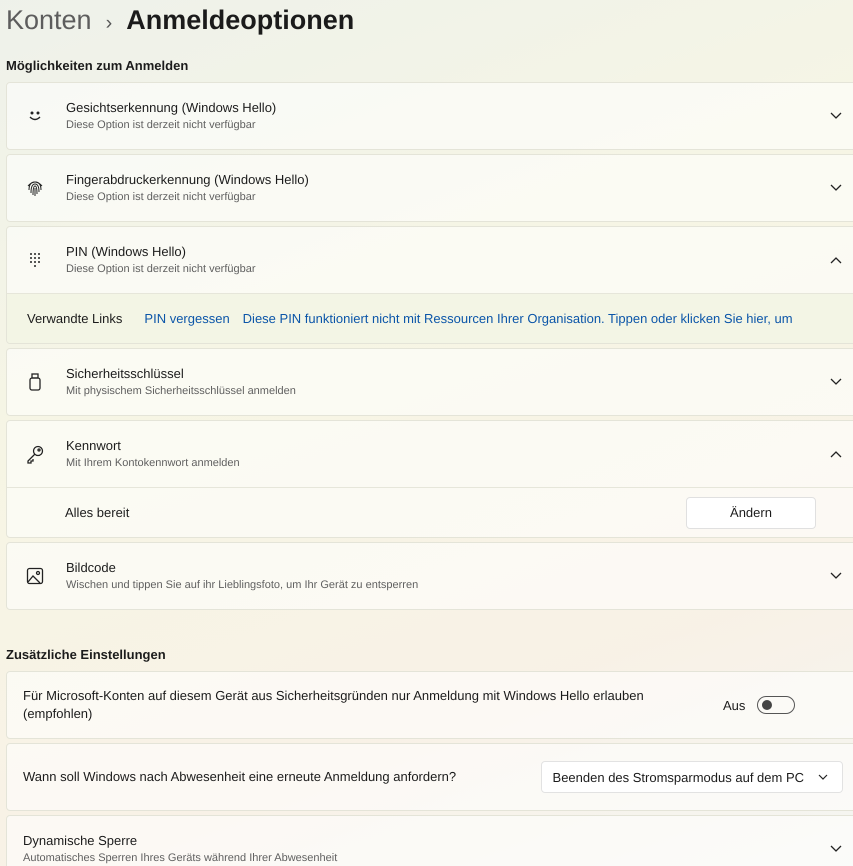  I want to click on picture-icon, so click(35, 576).